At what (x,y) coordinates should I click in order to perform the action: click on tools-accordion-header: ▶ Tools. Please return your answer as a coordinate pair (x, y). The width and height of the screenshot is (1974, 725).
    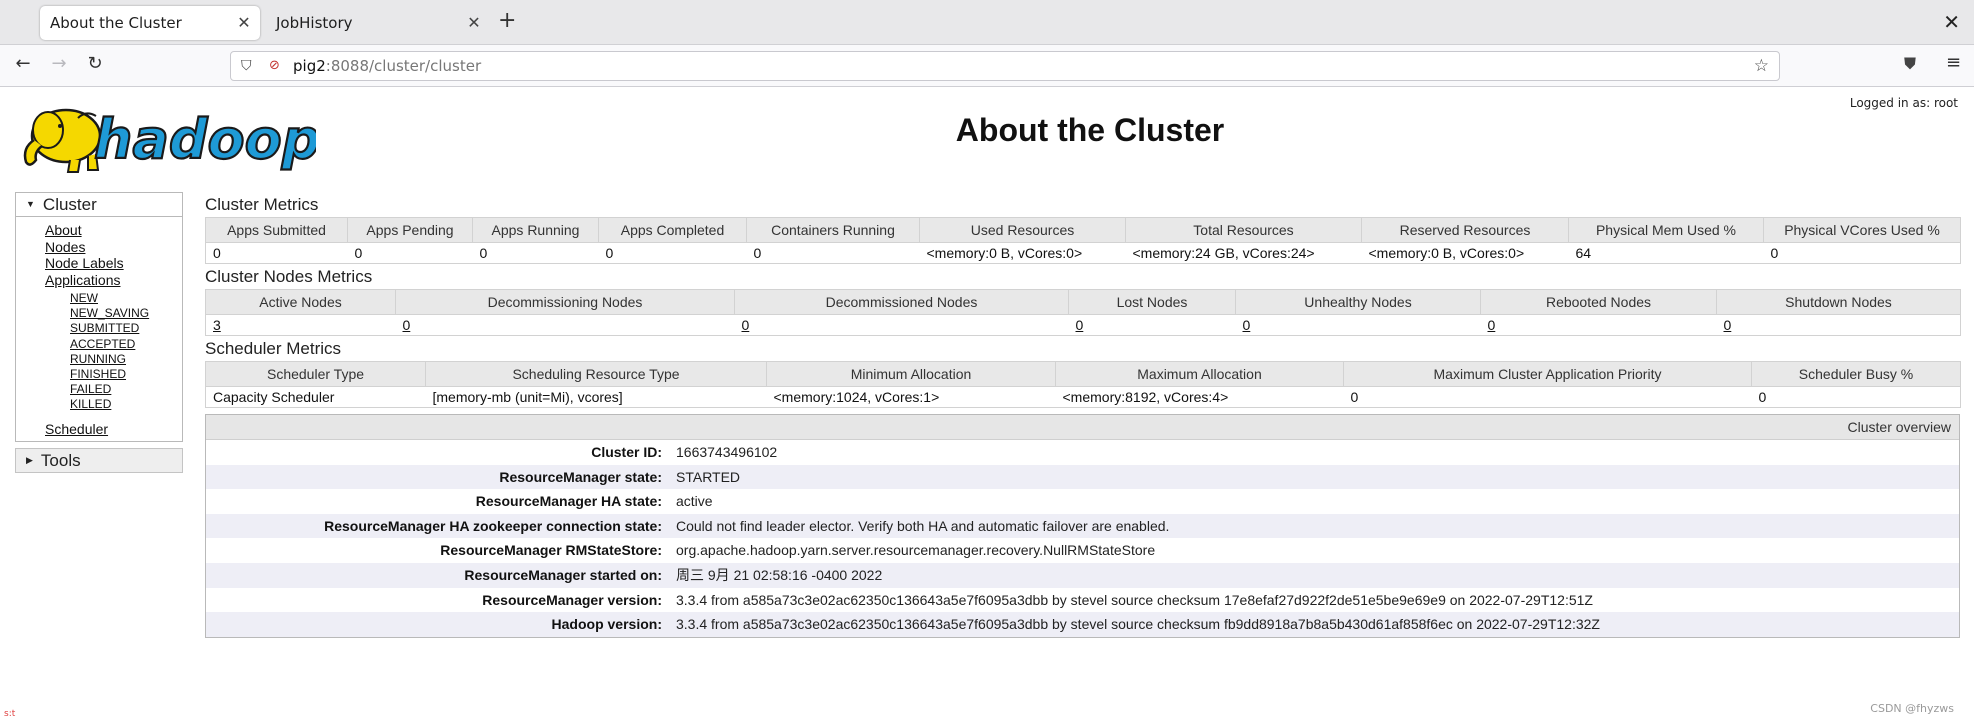
    Looking at the image, I should click on (99, 461).